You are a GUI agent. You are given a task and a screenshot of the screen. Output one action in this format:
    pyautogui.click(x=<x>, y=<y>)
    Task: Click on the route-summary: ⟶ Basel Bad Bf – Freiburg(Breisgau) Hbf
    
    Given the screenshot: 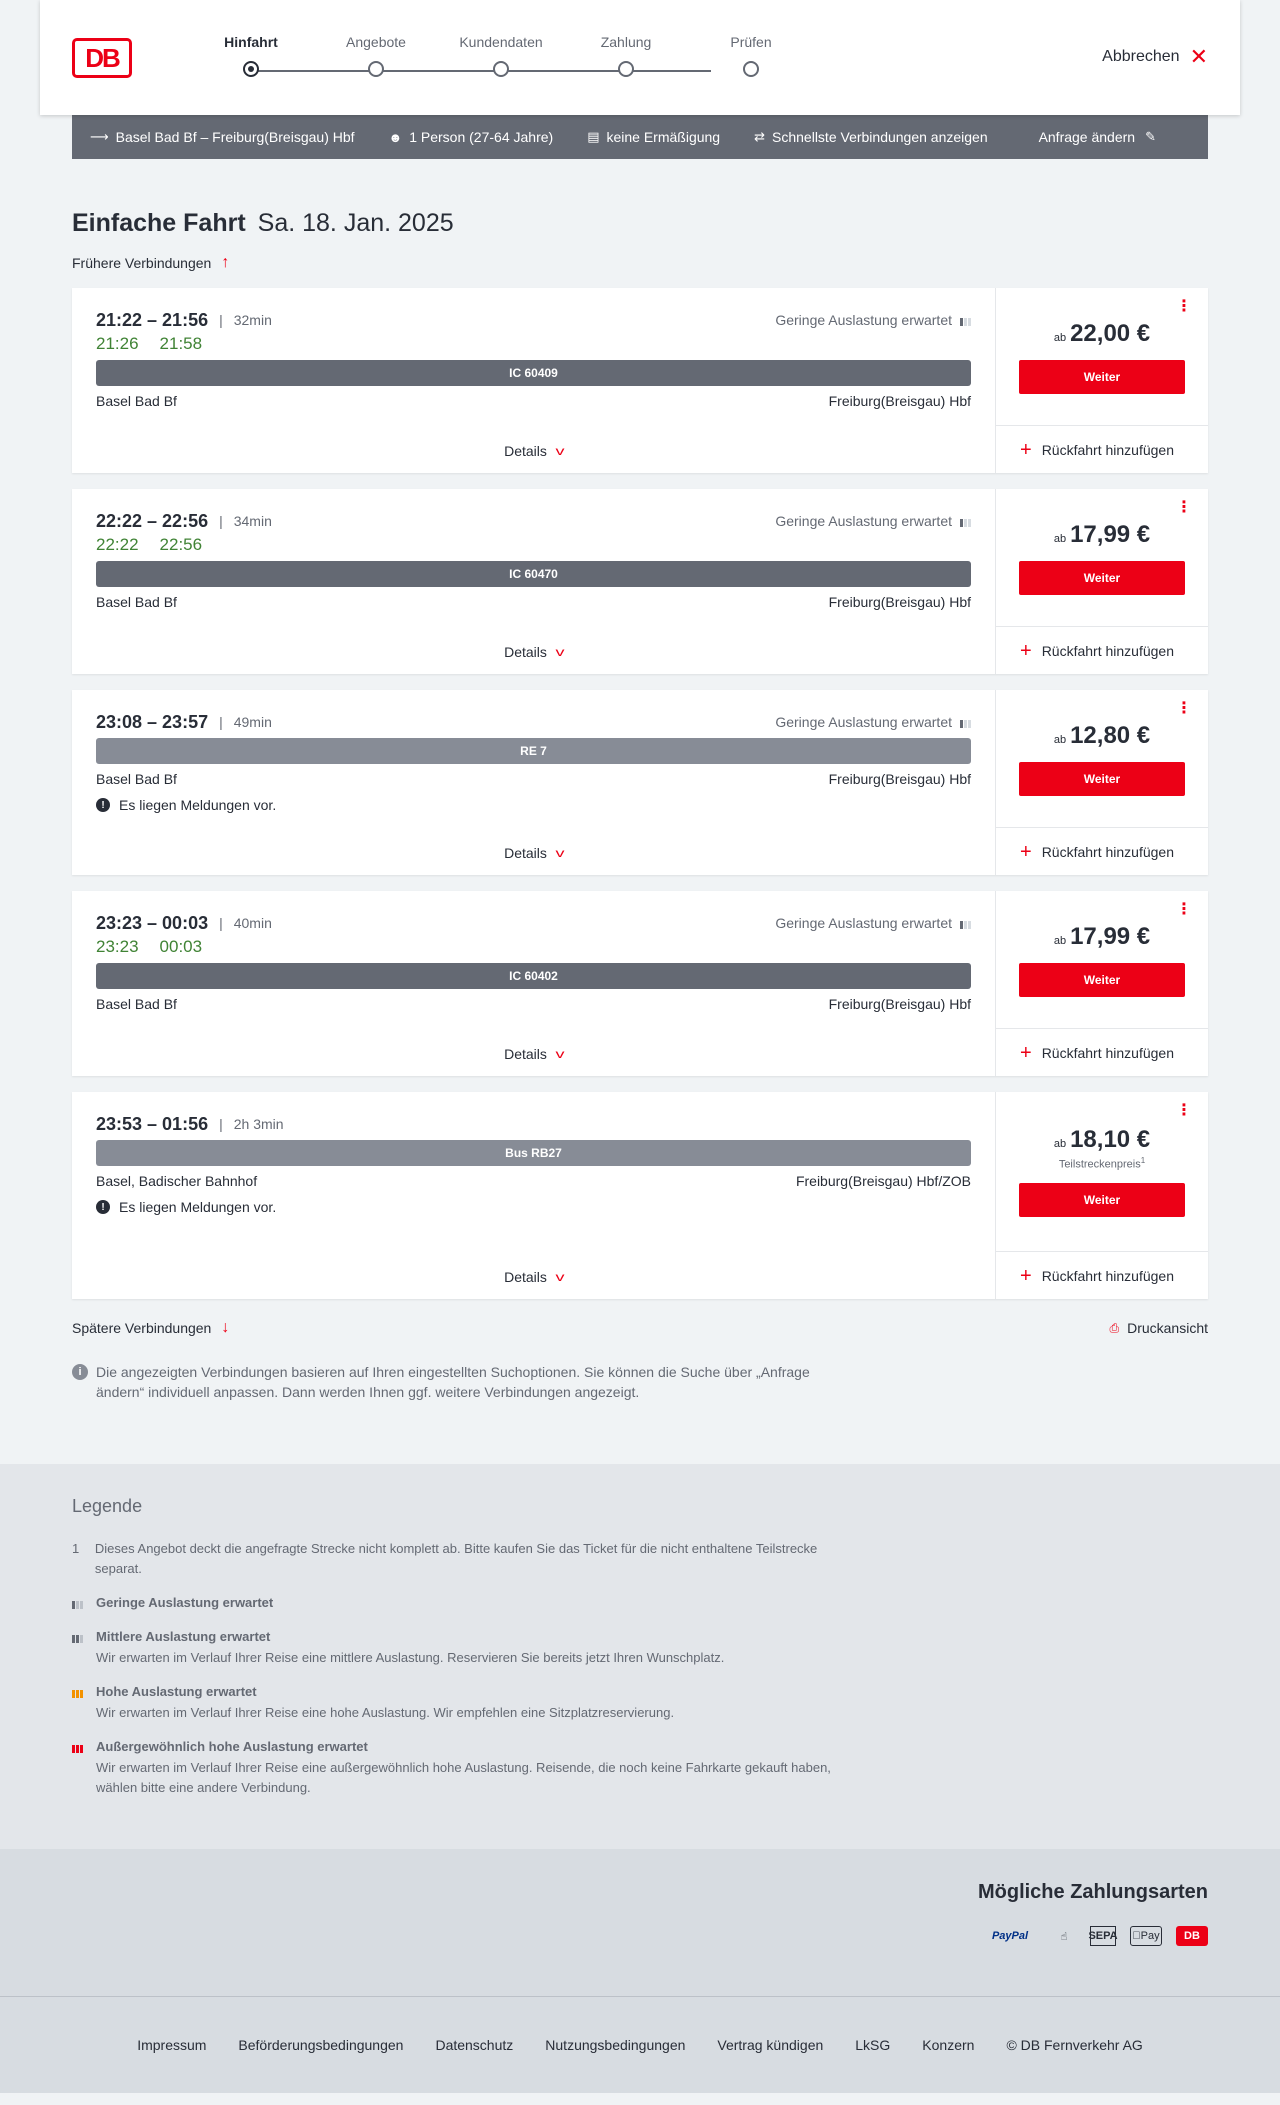 What is the action you would take?
    pyautogui.click(x=222, y=137)
    